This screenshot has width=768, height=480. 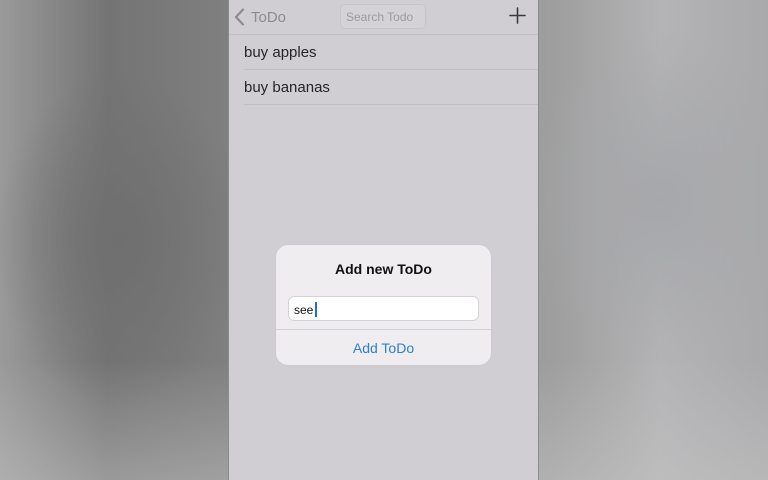 What do you see at coordinates (280, 52) in the screenshot?
I see `todo-label: buy apples` at bounding box center [280, 52].